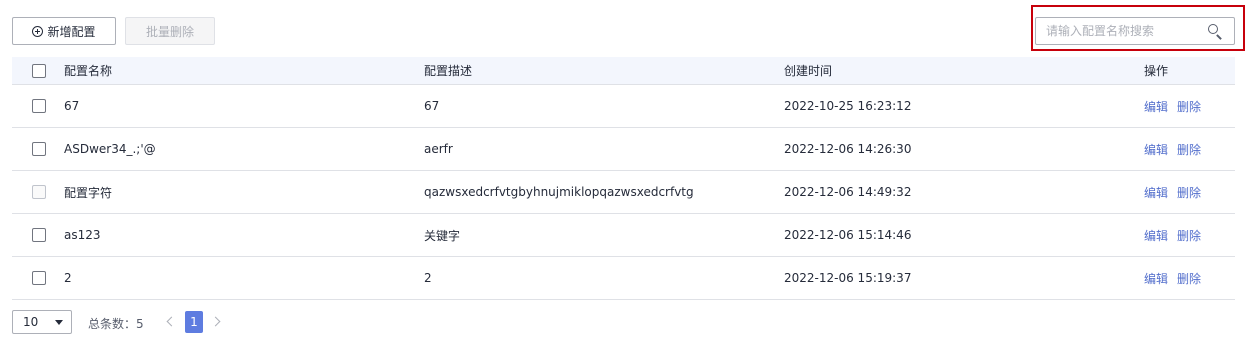 The height and width of the screenshot is (348, 1249). Describe the element at coordinates (1125, 31) in the screenshot. I see `search-input` at that location.